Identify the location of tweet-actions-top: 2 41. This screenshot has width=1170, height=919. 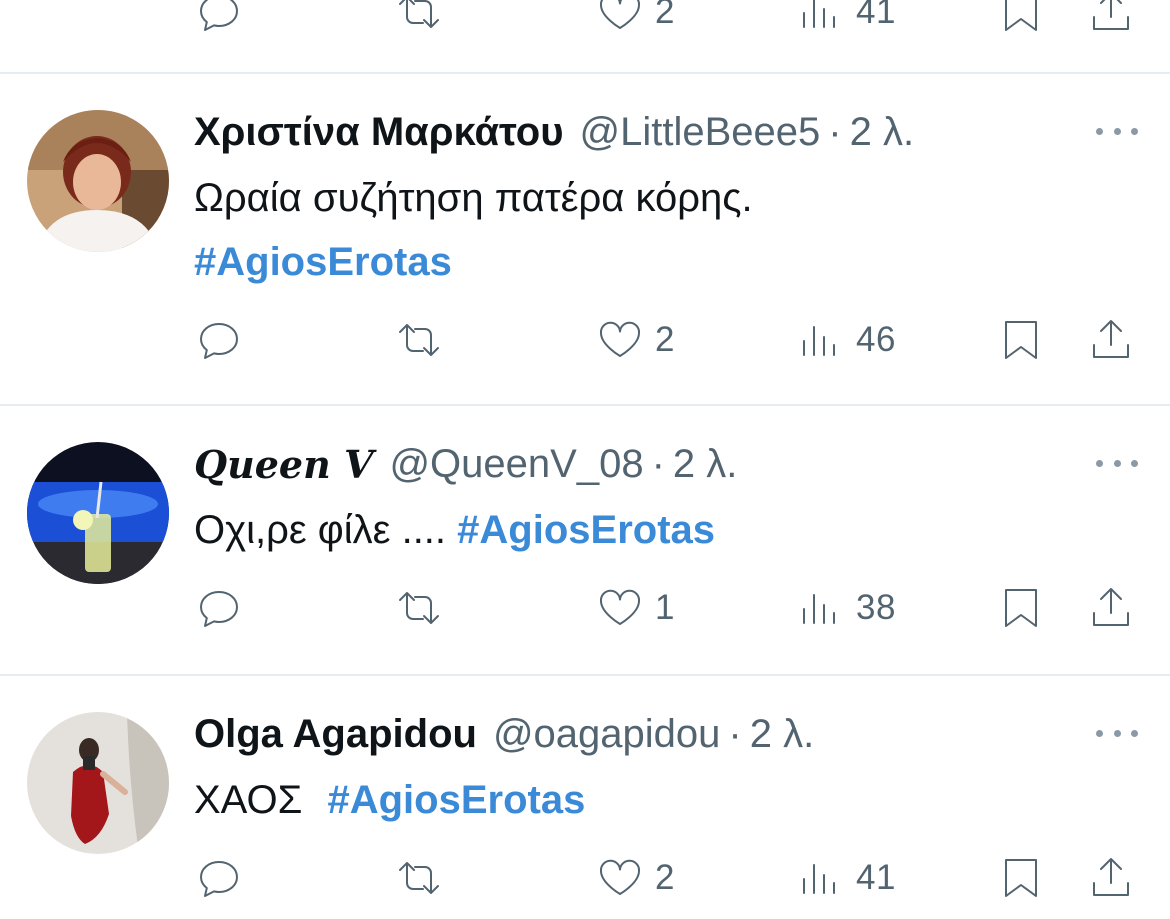
(585, 21).